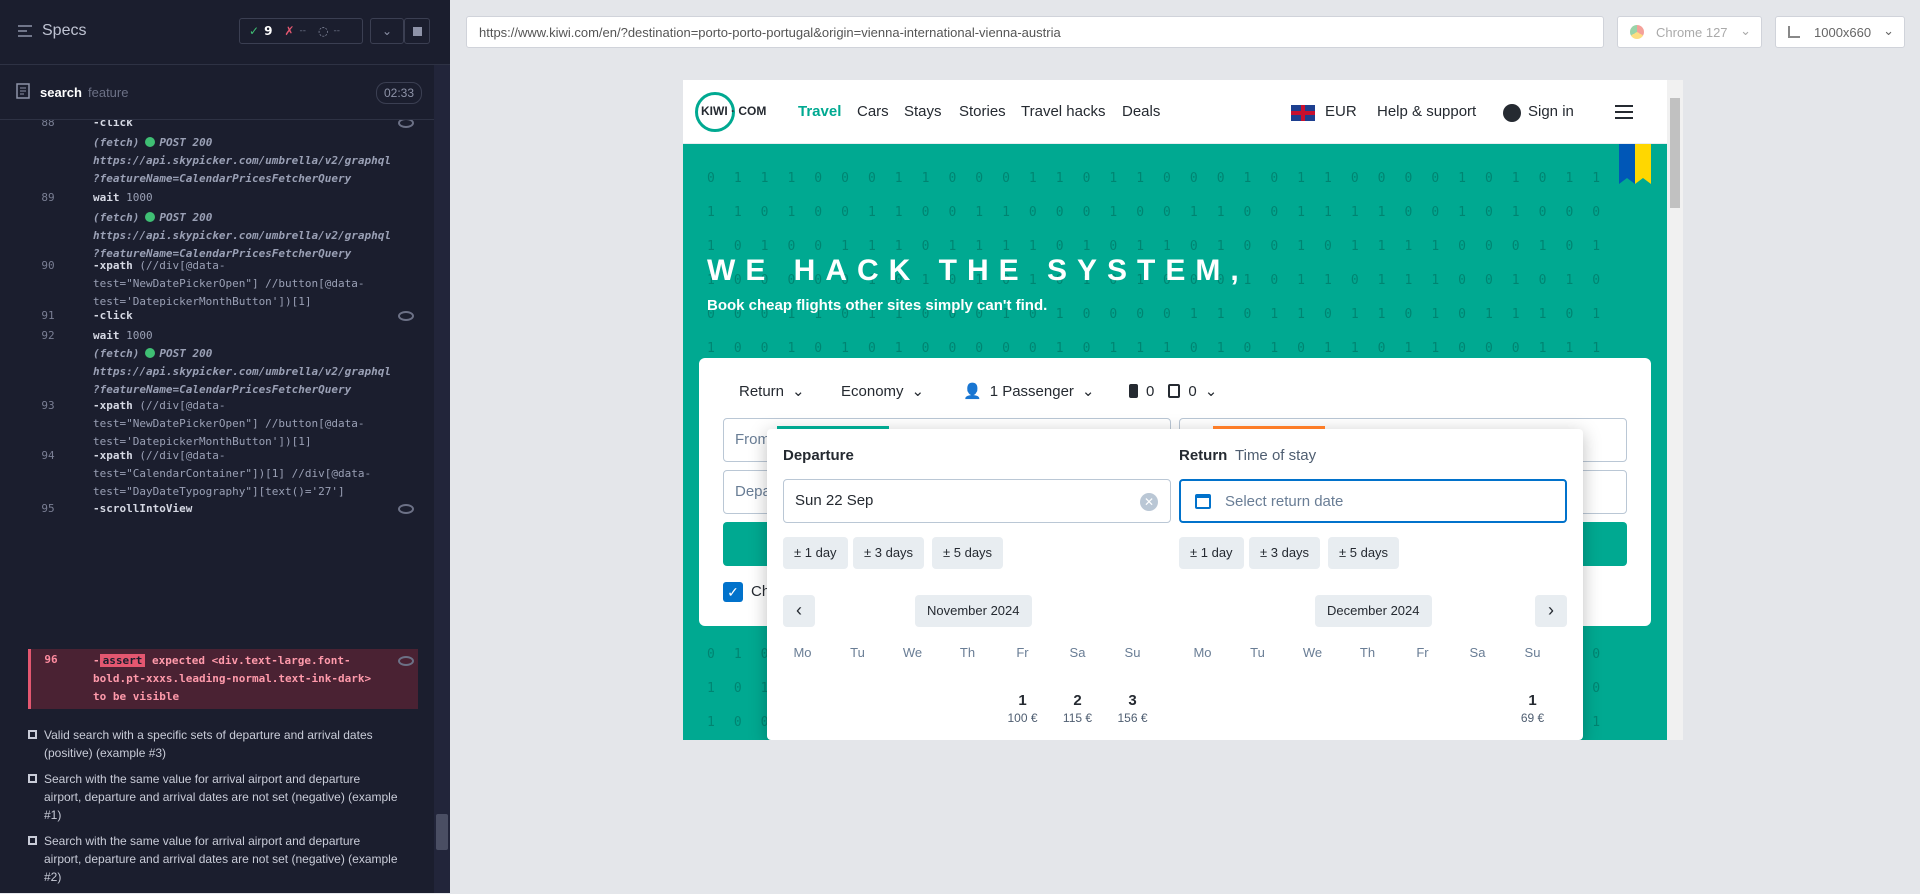 Image resolution: width=1920 pixels, height=894 pixels. What do you see at coordinates (923, 111) in the screenshot?
I see `nav-stays: Stays` at bounding box center [923, 111].